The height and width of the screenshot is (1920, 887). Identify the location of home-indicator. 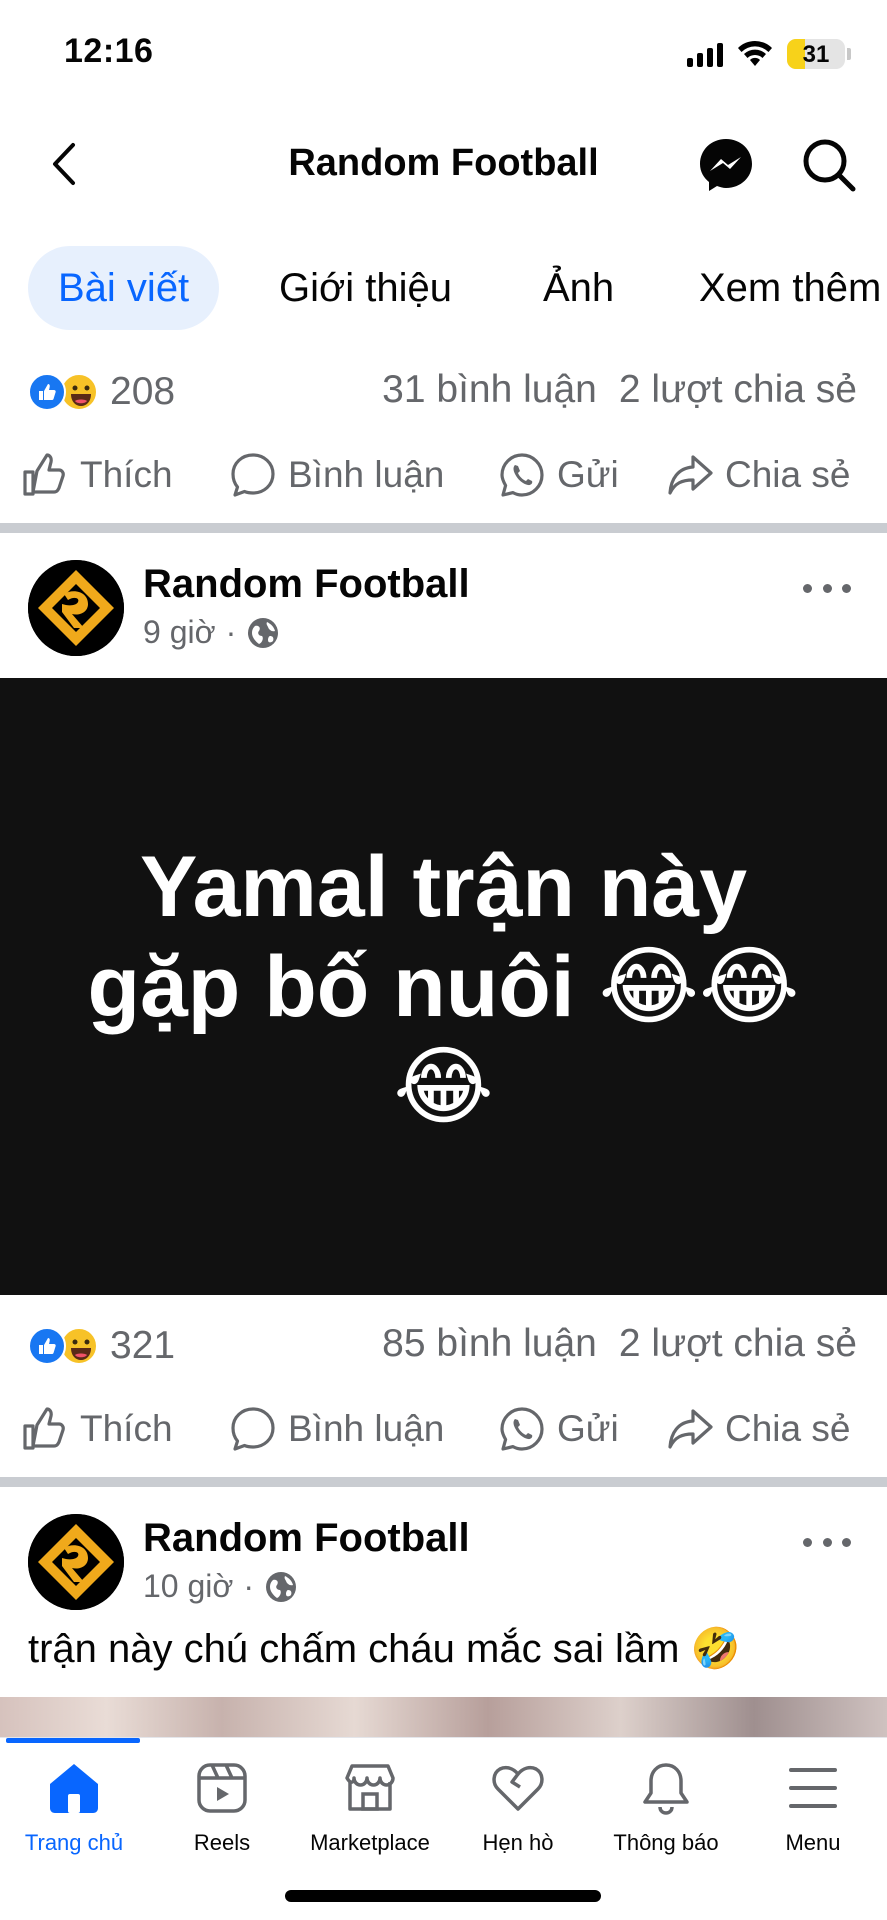
(443, 1896).